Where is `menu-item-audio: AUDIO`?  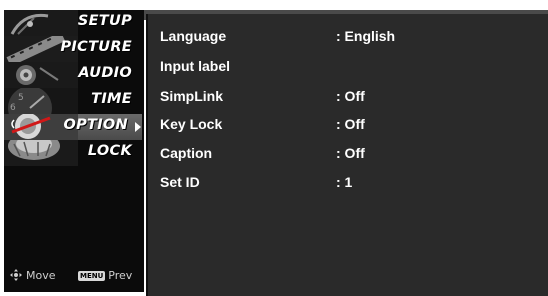 menu-item-audio: AUDIO is located at coordinates (73, 75).